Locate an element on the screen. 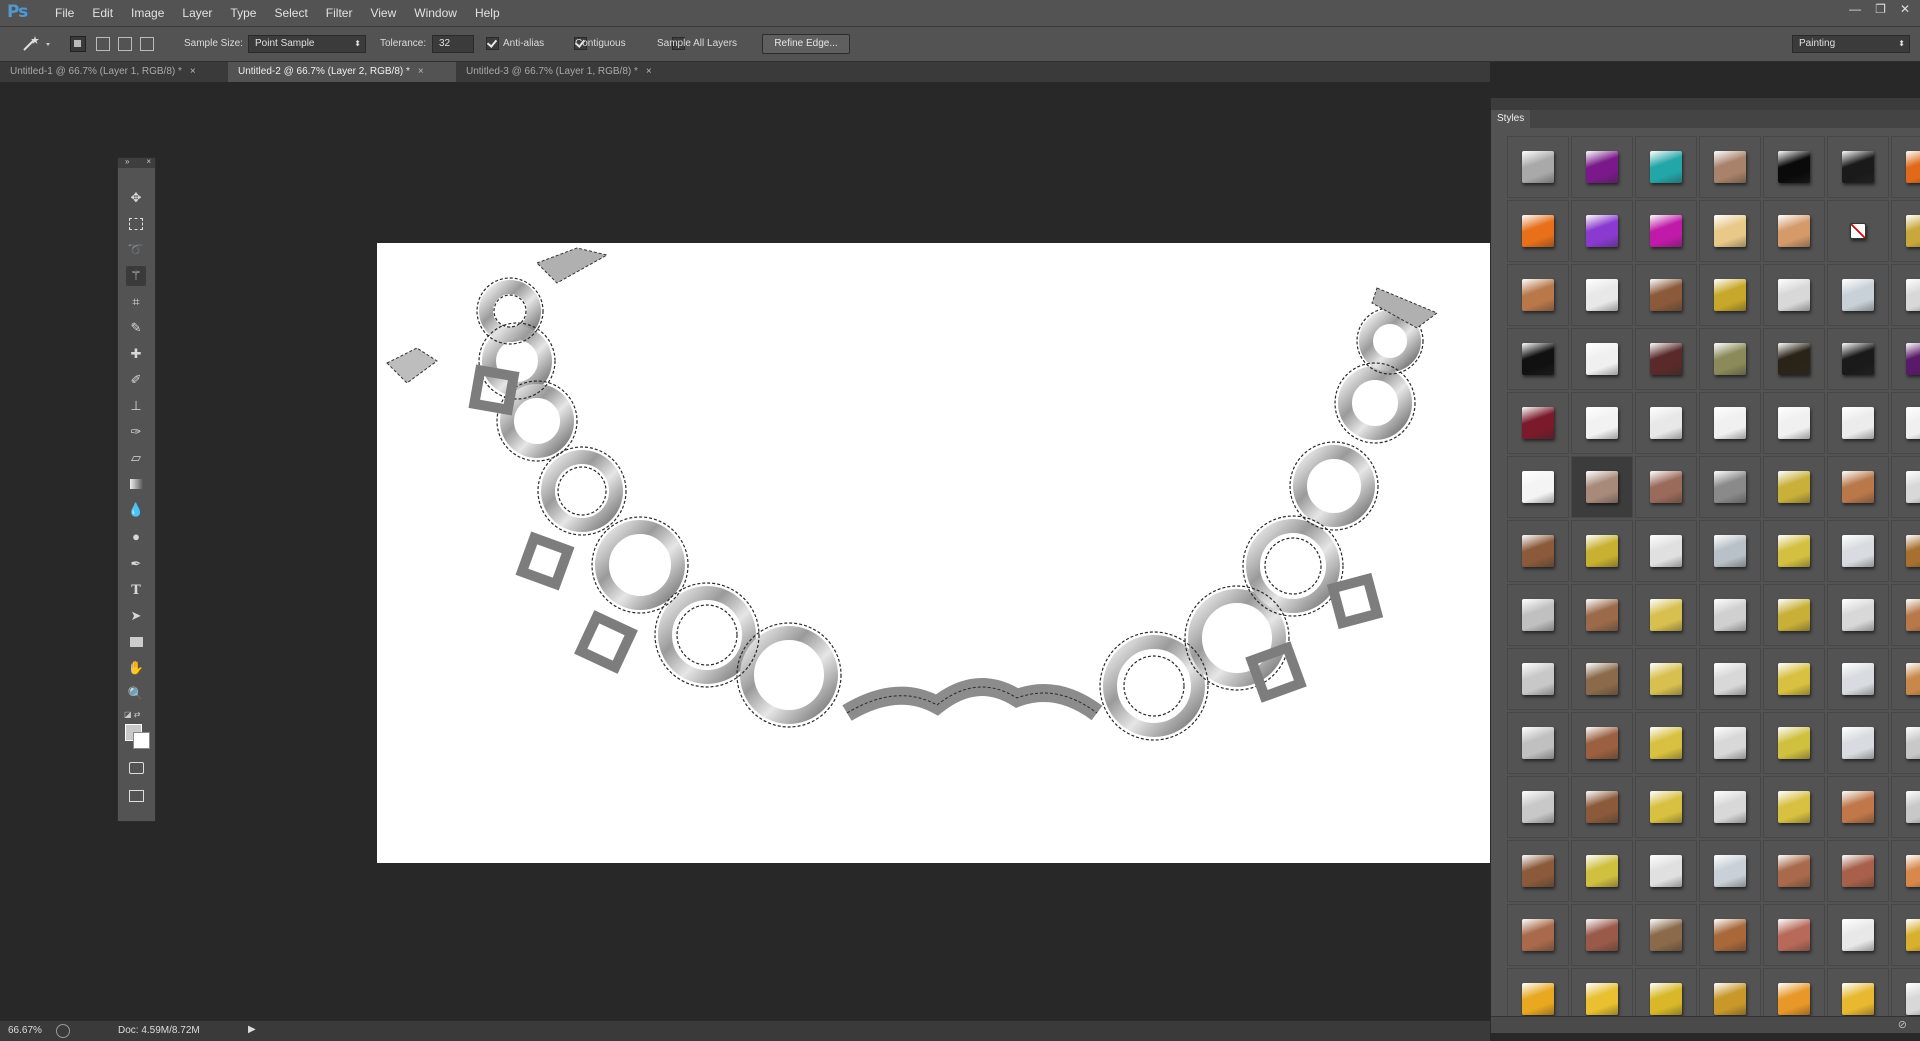 The height and width of the screenshot is (1041, 1920). menu-file: File is located at coordinates (64, 13).